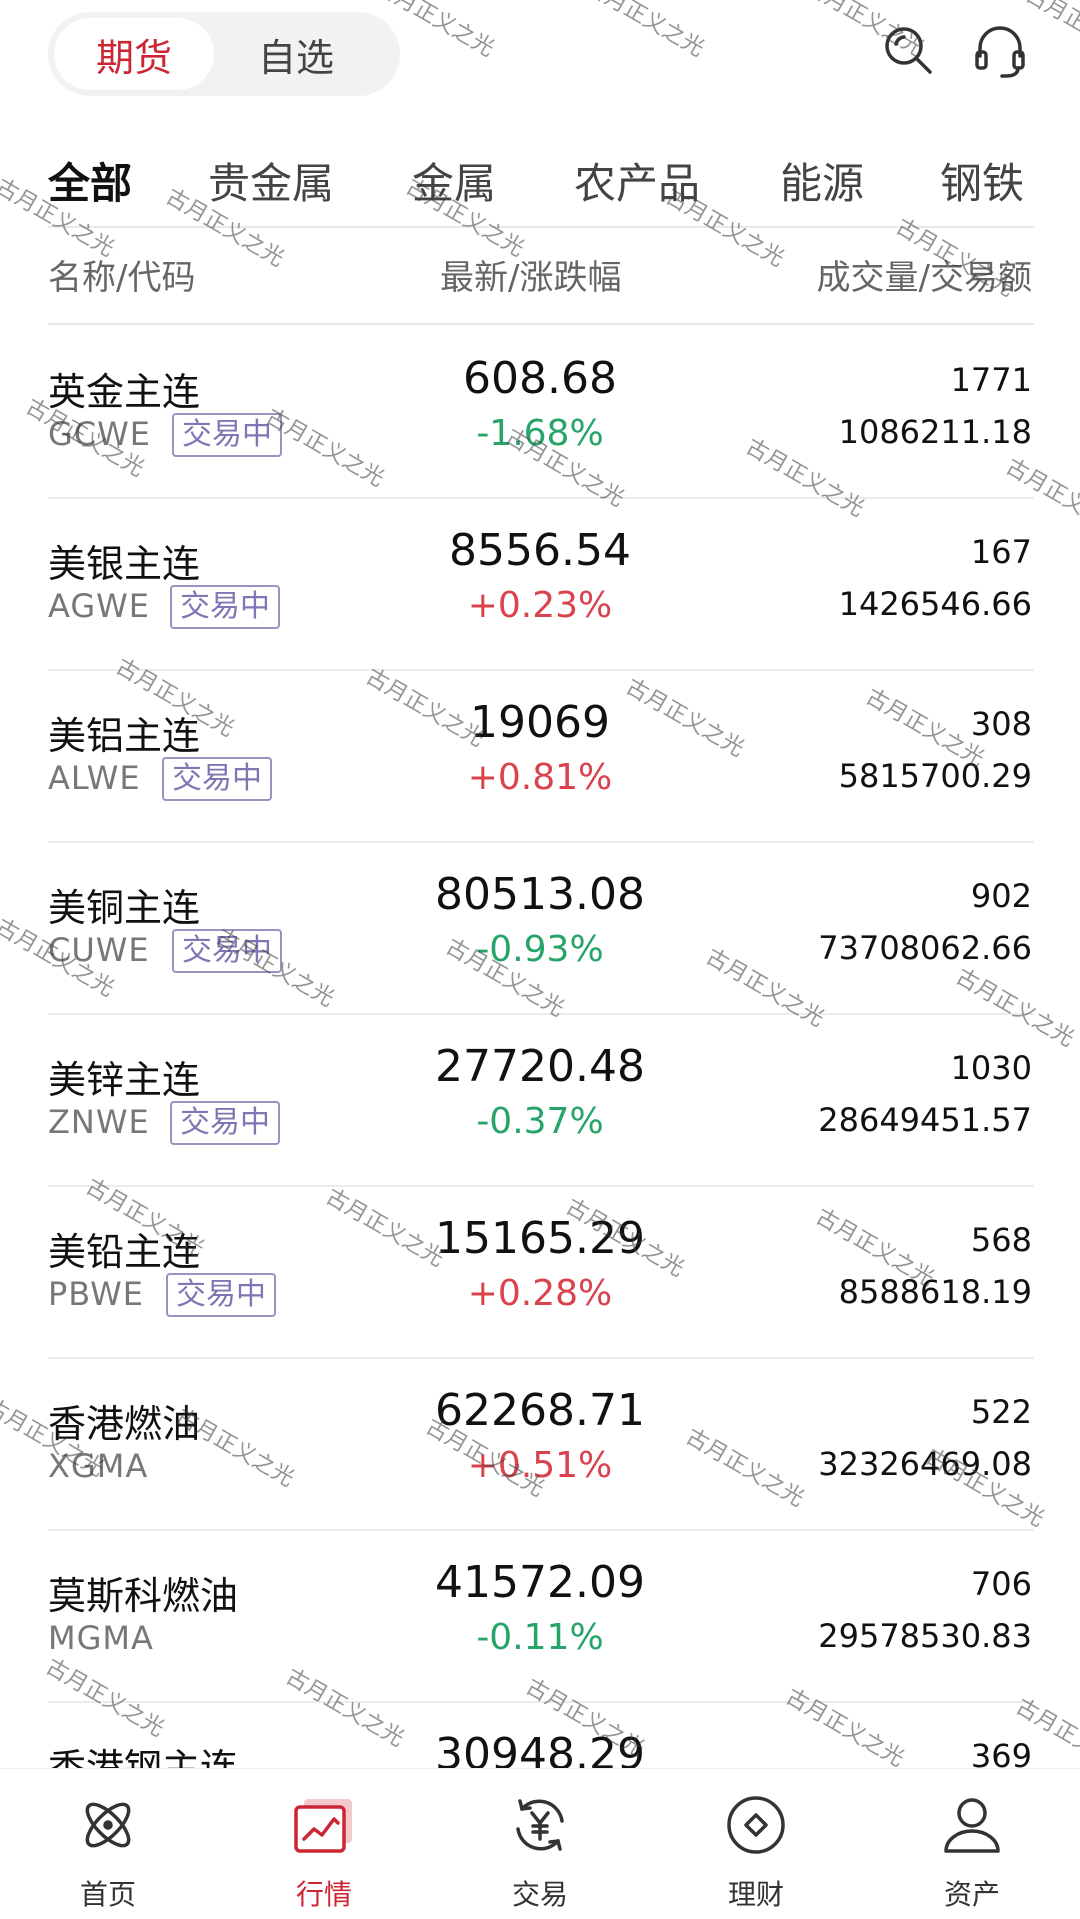  I want to click on segment-futures: 期货, so click(134, 54).